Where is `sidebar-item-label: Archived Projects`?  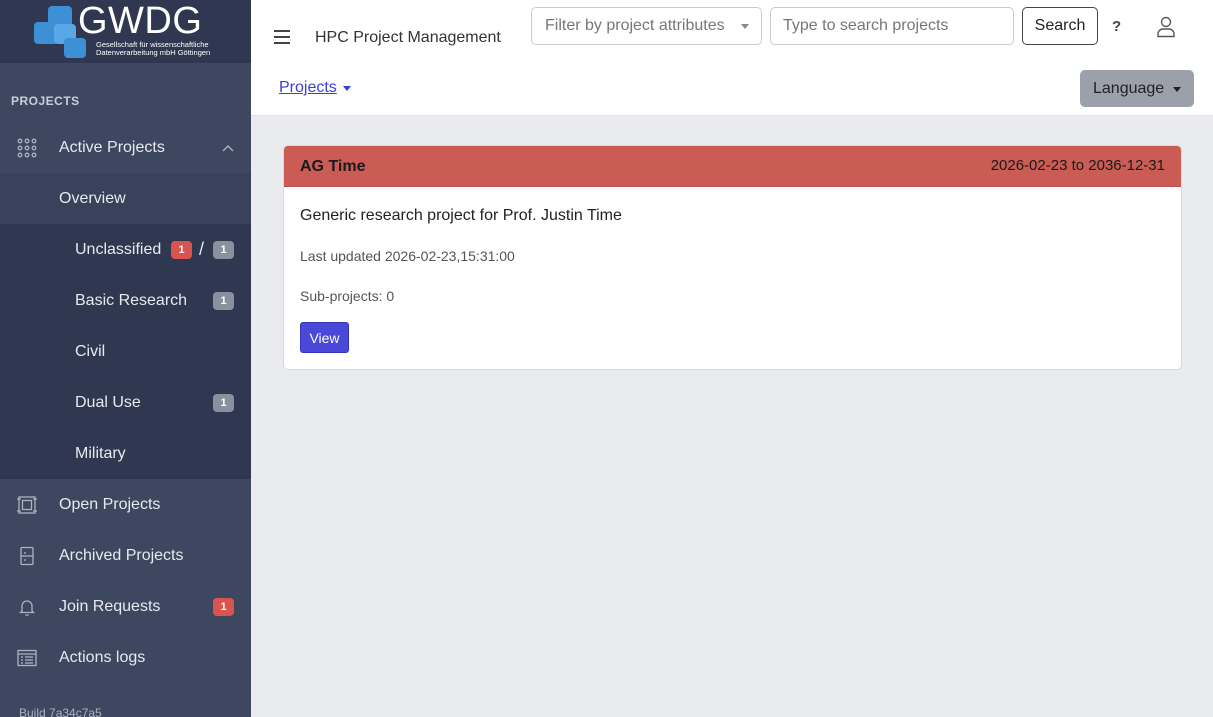 sidebar-item-label: Archived Projects is located at coordinates (121, 555).